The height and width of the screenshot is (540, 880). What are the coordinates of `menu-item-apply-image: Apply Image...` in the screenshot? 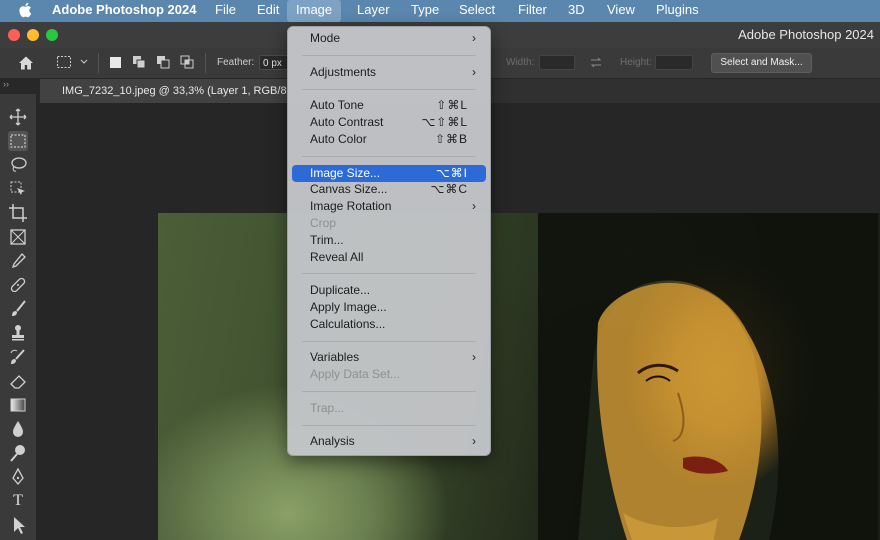 It's located at (389, 307).